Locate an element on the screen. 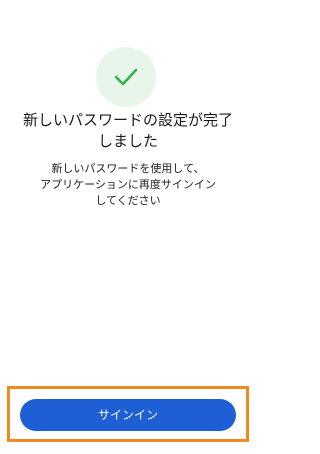 This screenshot has width=320, height=454. checkmark-icon is located at coordinates (126, 77).